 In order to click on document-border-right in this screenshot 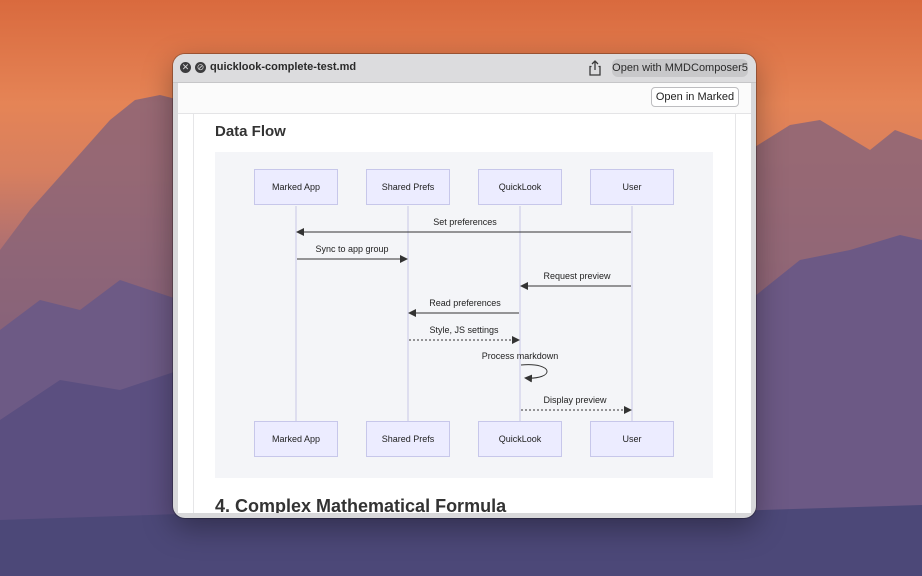, I will do `click(735, 313)`.